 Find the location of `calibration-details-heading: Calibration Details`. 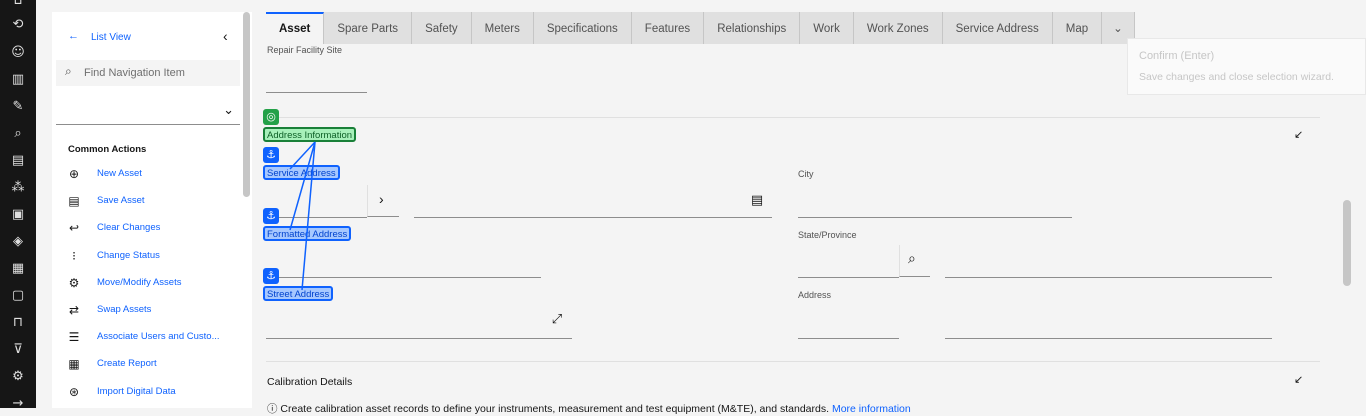

calibration-details-heading: Calibration Details is located at coordinates (310, 382).